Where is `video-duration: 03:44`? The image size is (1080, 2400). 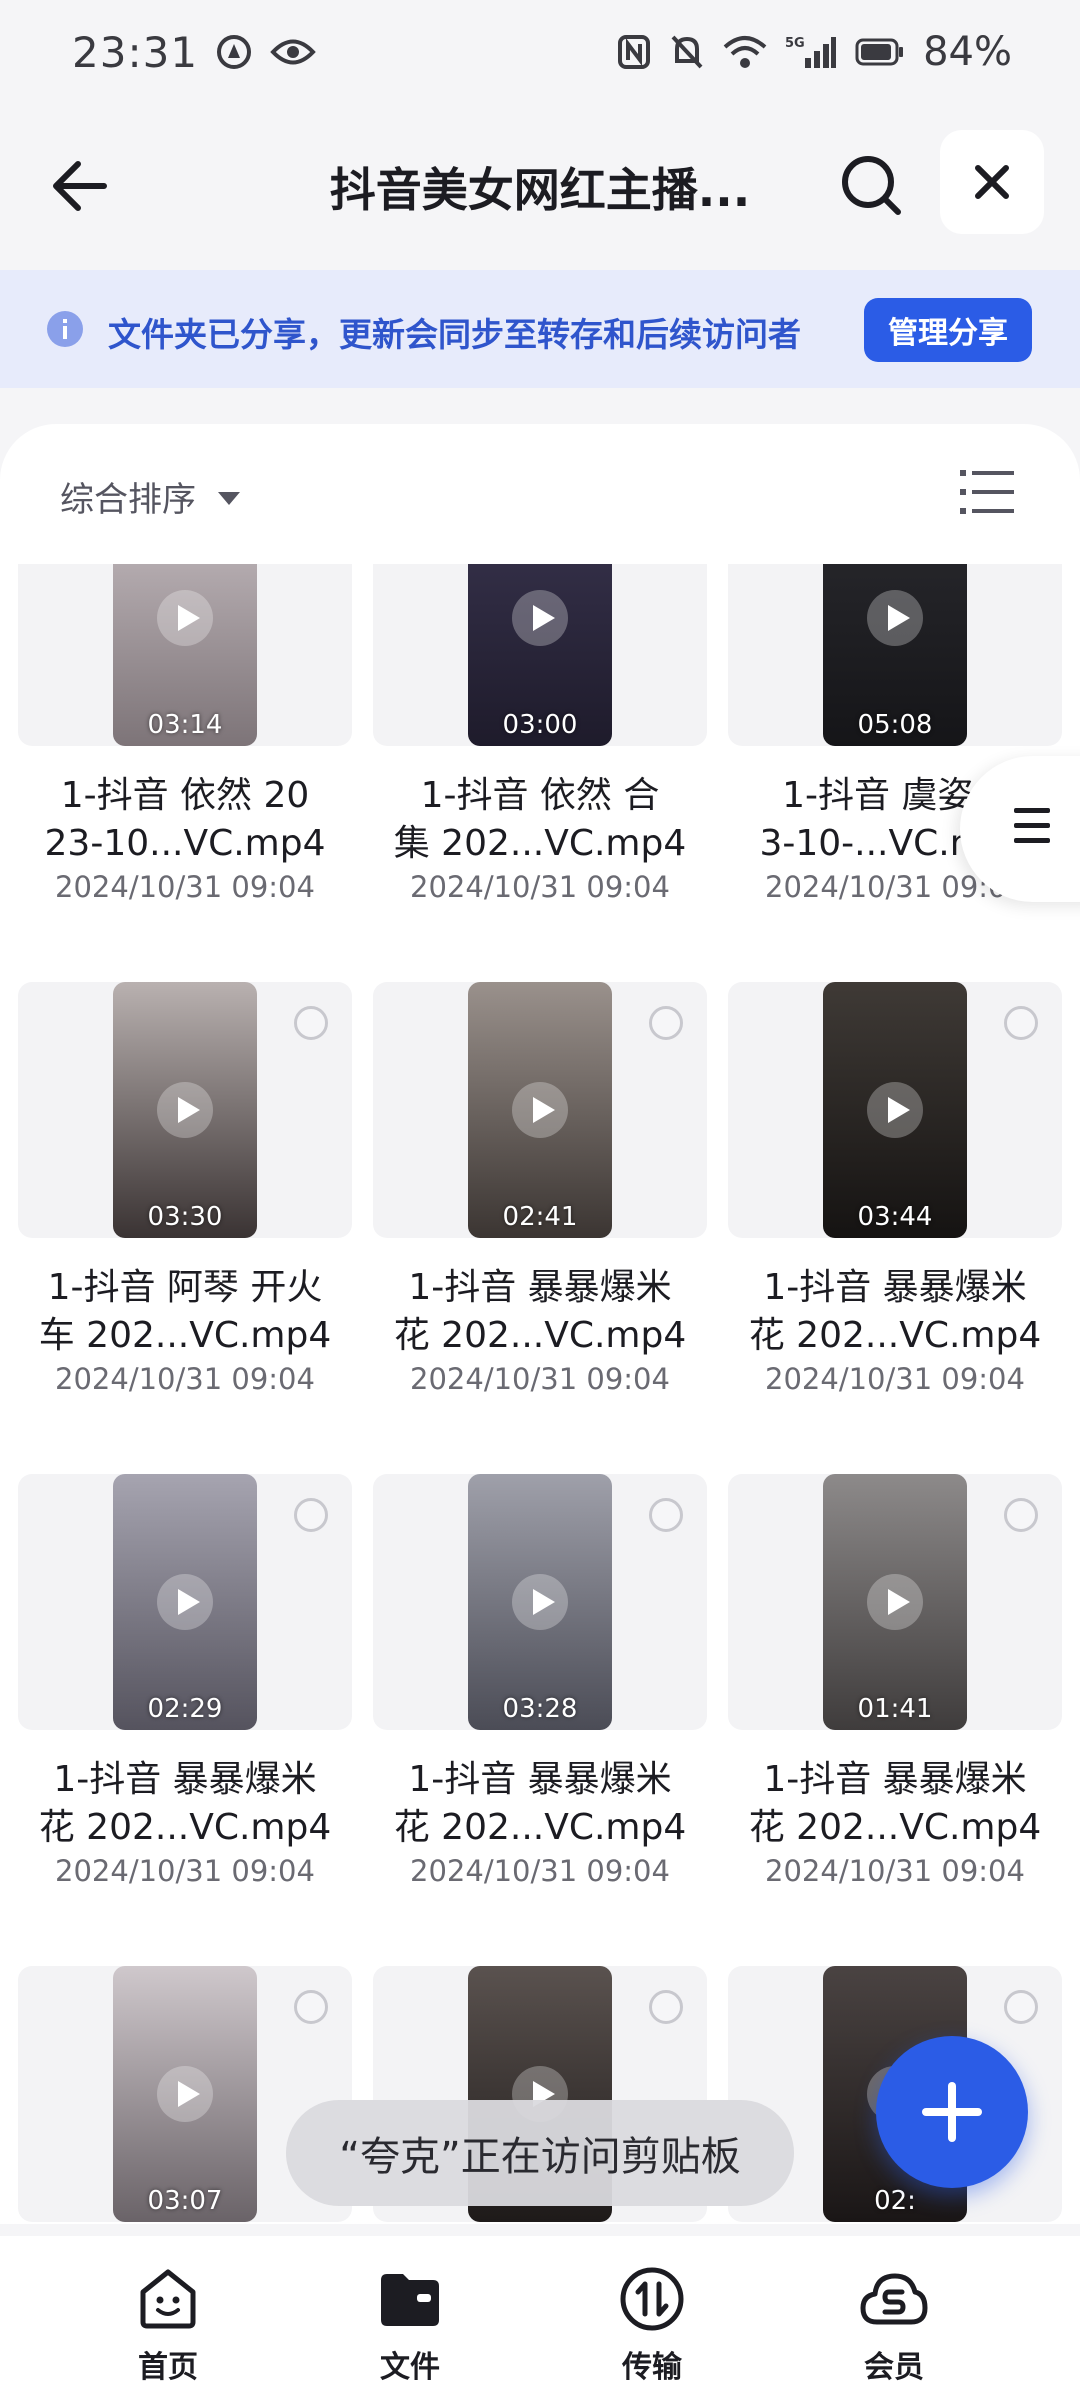 video-duration: 03:44 is located at coordinates (895, 1217).